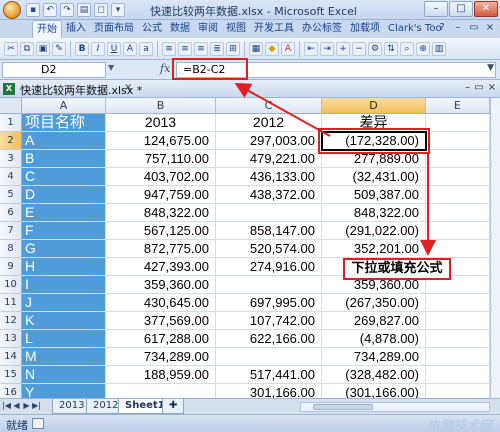 This screenshot has height=432, width=500. Describe the element at coordinates (161, 357) in the screenshot. I see `value-2013-cell: 734,289.00` at that location.